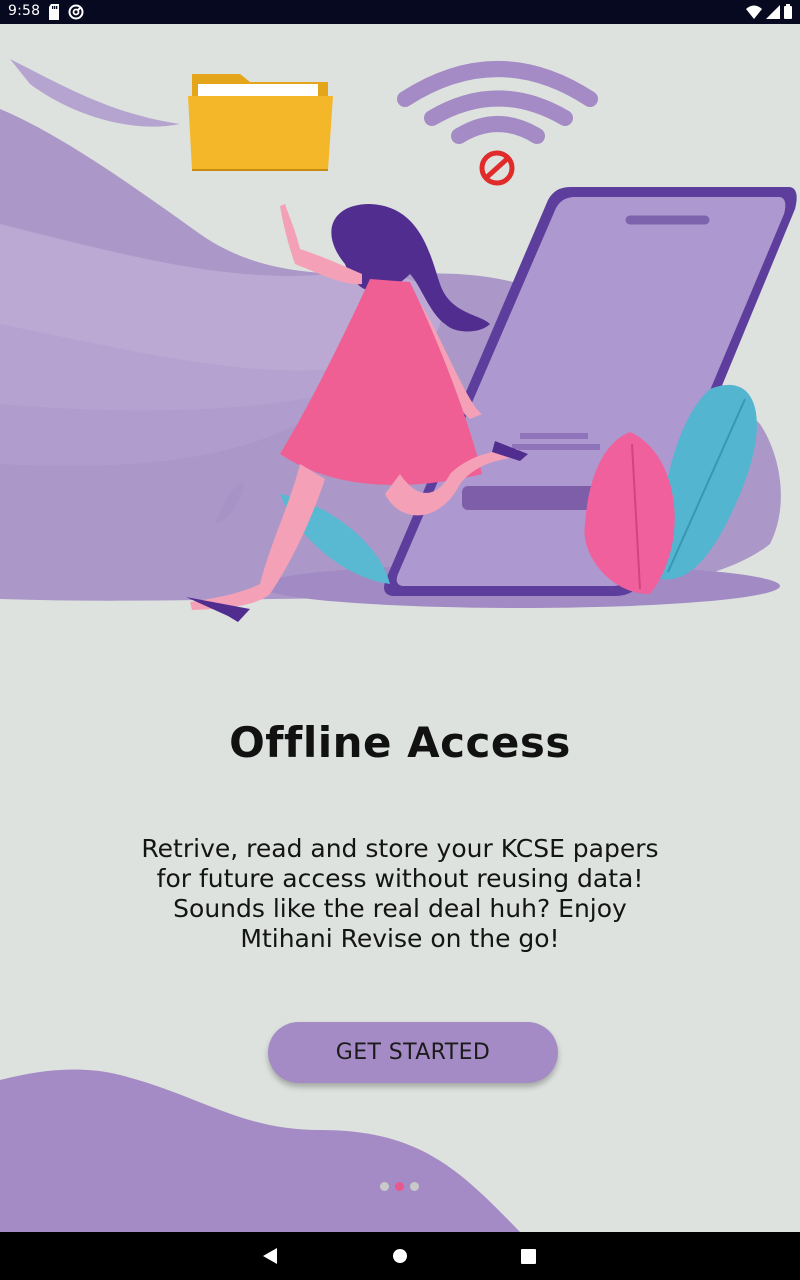 This screenshot has height=1280, width=800. What do you see at coordinates (400, 12) in the screenshot?
I see `status-bar: 9:58` at bounding box center [400, 12].